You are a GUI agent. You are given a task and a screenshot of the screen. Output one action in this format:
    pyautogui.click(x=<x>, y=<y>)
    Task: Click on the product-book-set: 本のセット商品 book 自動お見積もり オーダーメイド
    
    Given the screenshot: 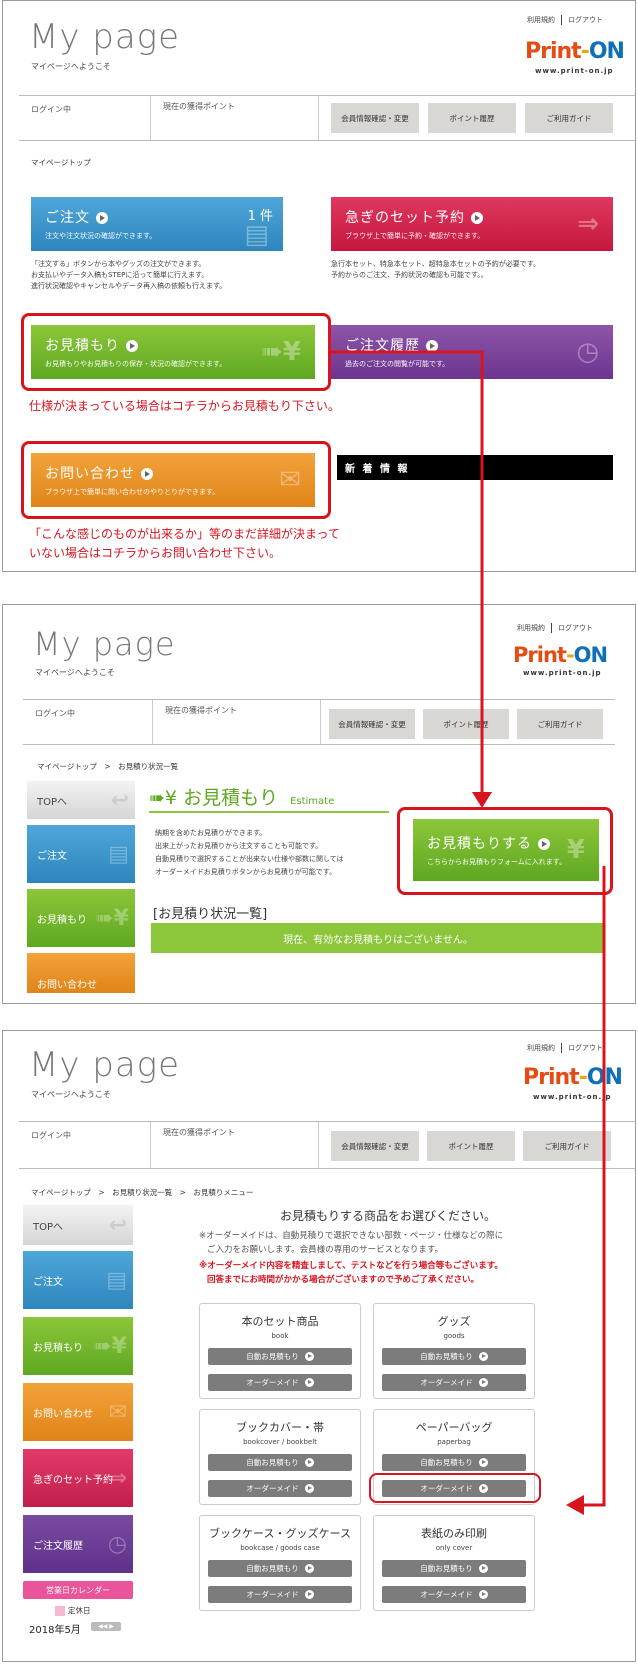 What is the action you would take?
    pyautogui.click(x=280, y=1351)
    